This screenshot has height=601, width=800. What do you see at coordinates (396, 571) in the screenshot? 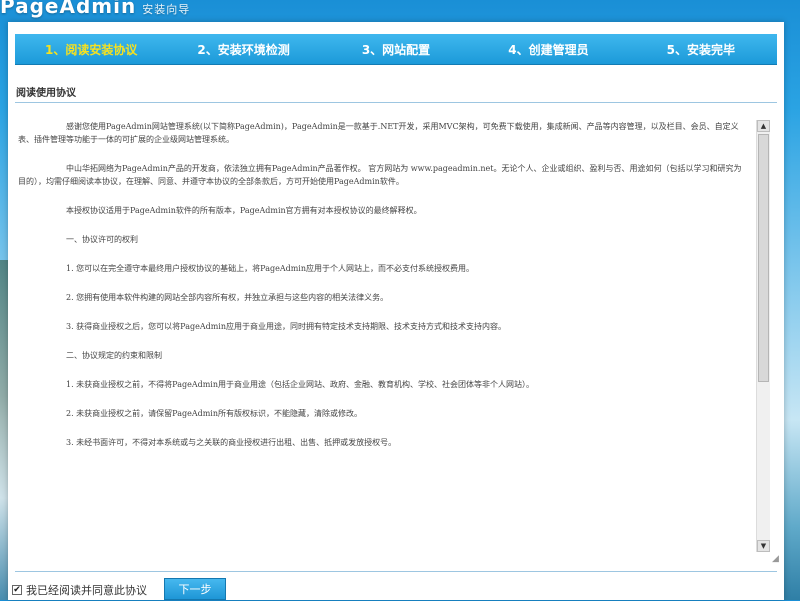
I see `footer-divider` at bounding box center [396, 571].